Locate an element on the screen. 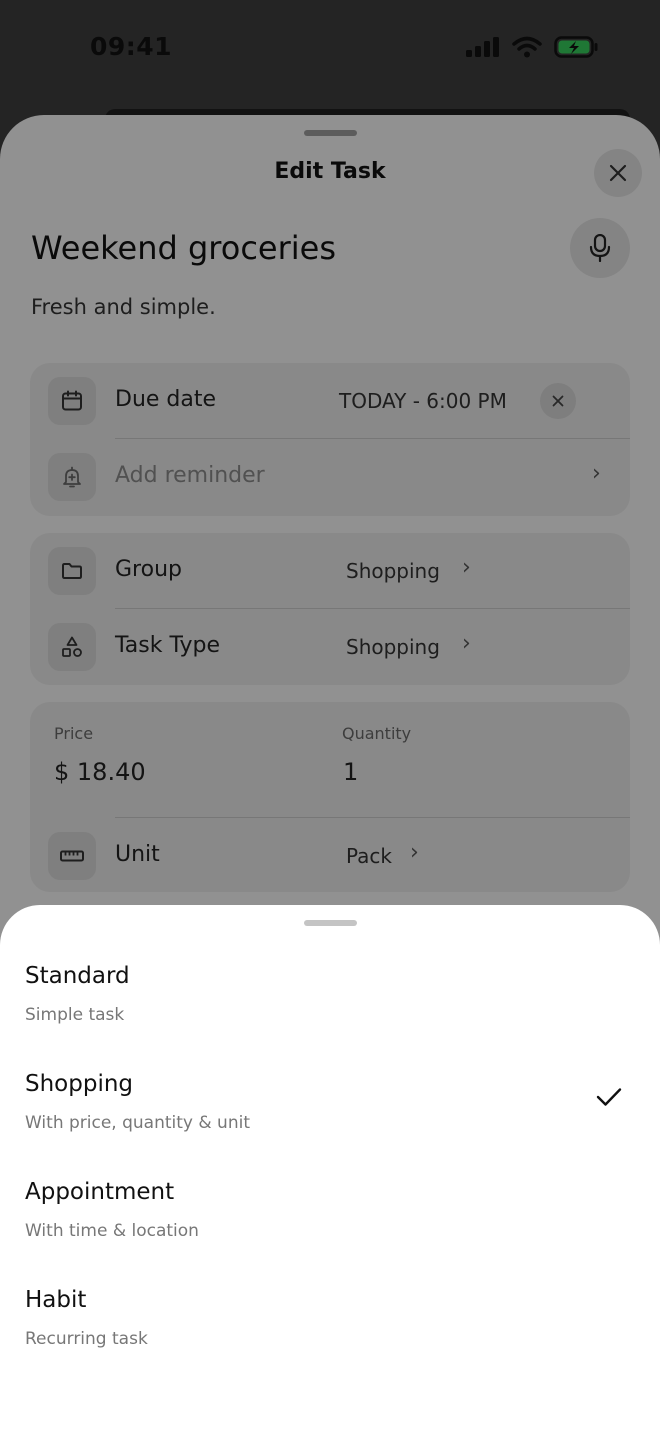 The height and width of the screenshot is (1434, 660). option-title: Shopping is located at coordinates (79, 1084).